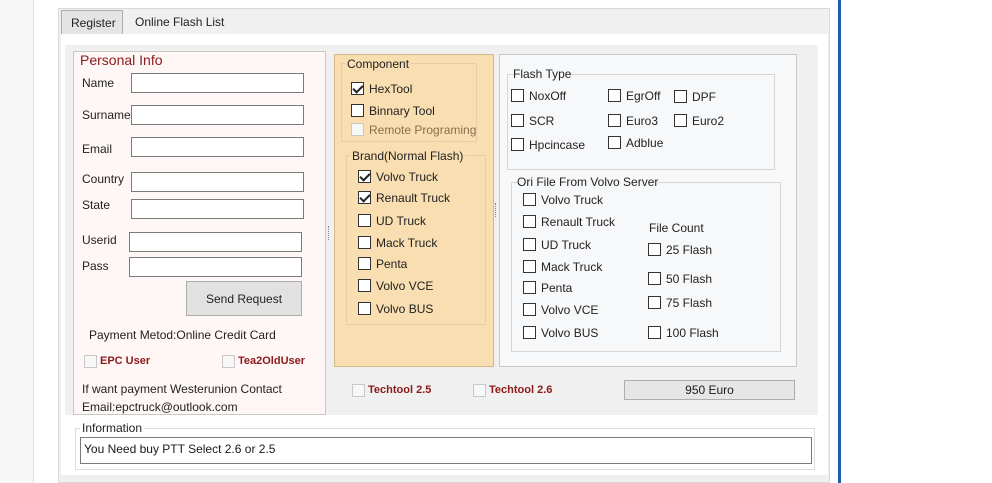  What do you see at coordinates (479, 390) in the screenshot?
I see `techtool-26-checkbox` at bounding box center [479, 390].